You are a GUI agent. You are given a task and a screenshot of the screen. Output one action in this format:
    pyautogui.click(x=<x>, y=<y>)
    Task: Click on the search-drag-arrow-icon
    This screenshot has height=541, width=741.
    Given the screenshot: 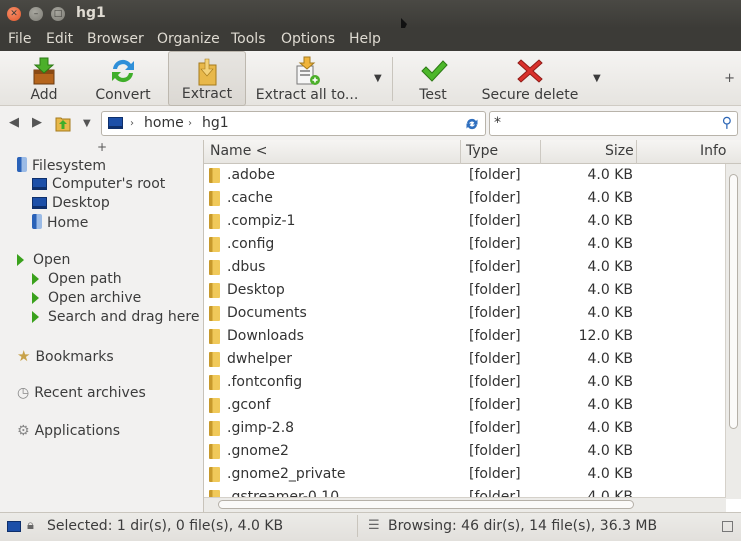 What is the action you would take?
    pyautogui.click(x=35, y=317)
    